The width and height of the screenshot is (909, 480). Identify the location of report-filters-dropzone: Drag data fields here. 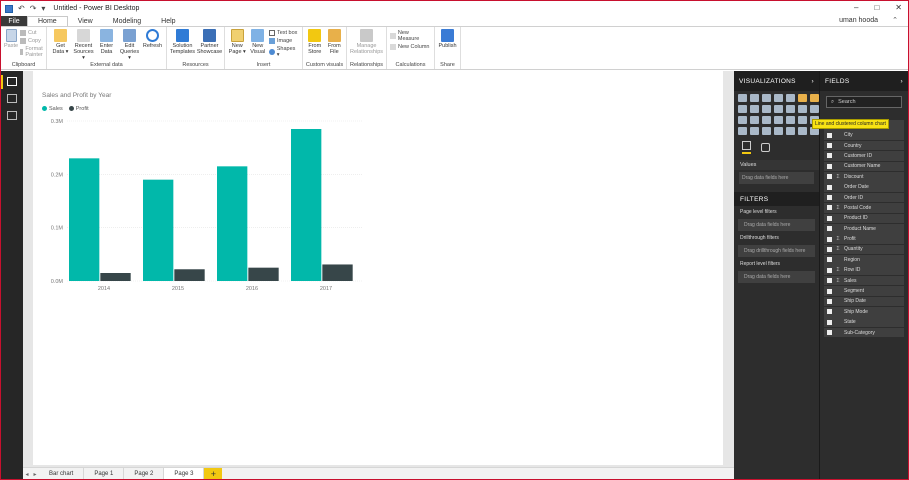
(776, 277).